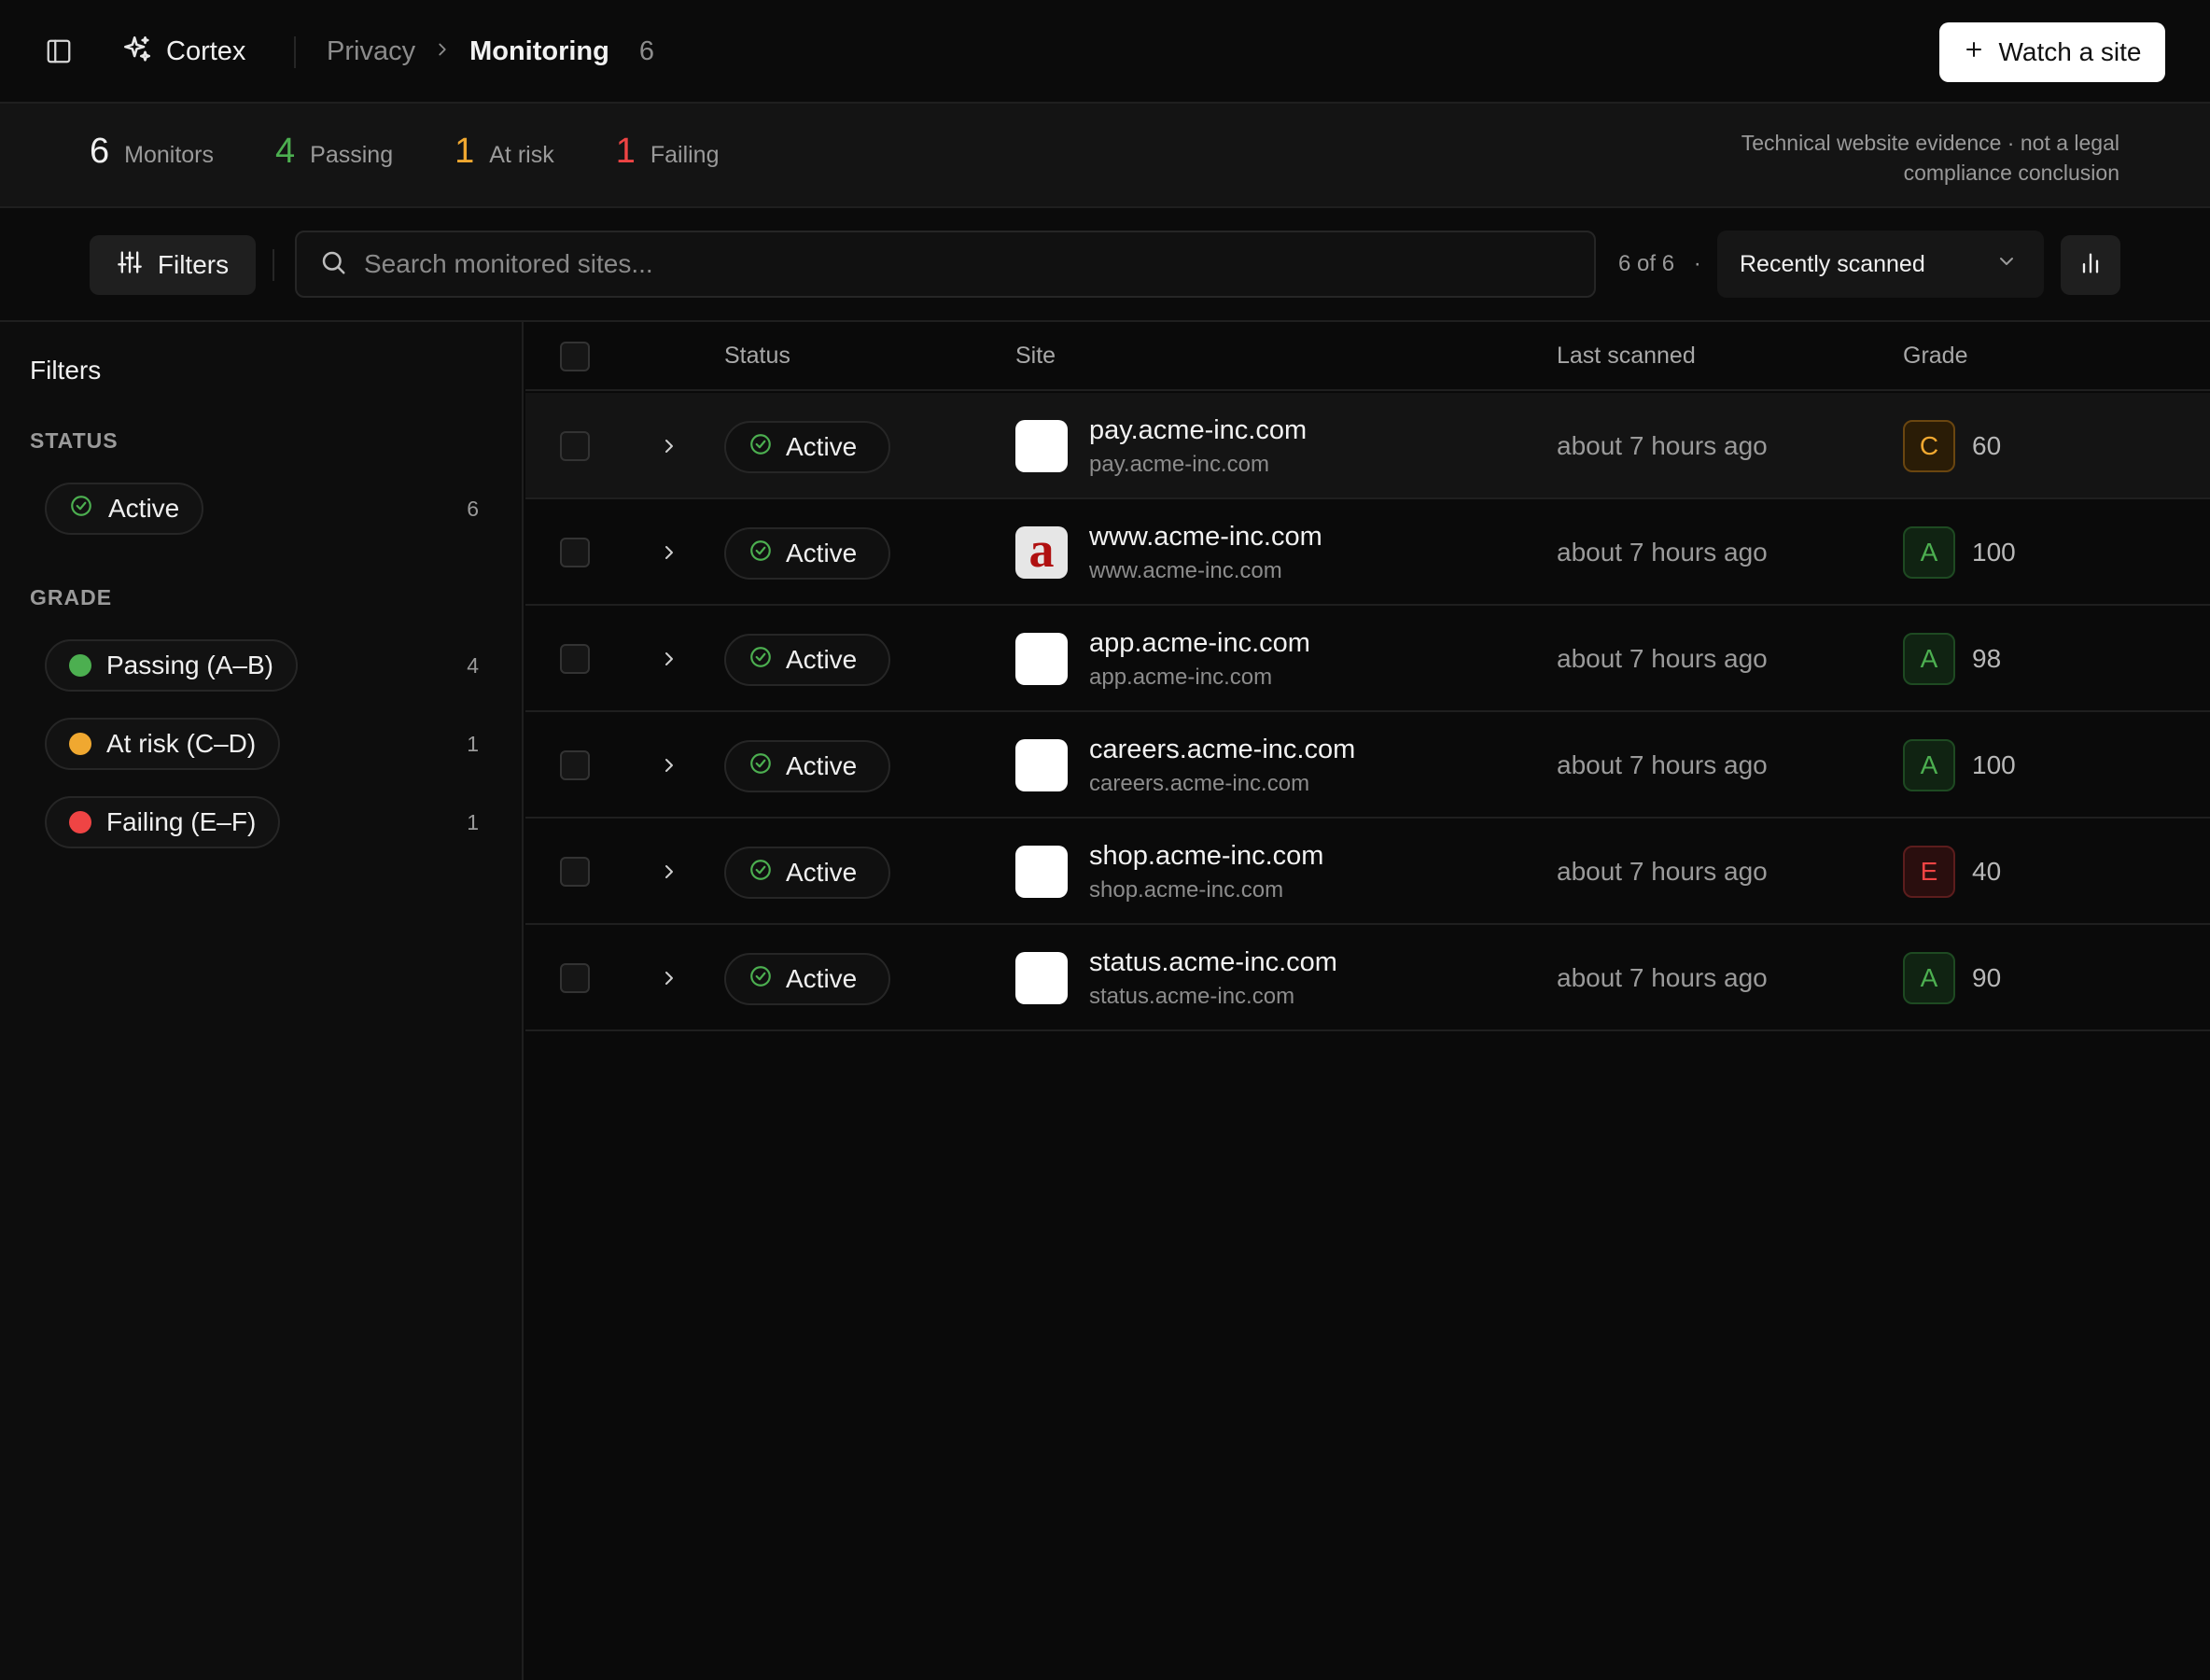  Describe the element at coordinates (1213, 962) in the screenshot. I see `site-name-link: status.acme-inc.com` at that location.